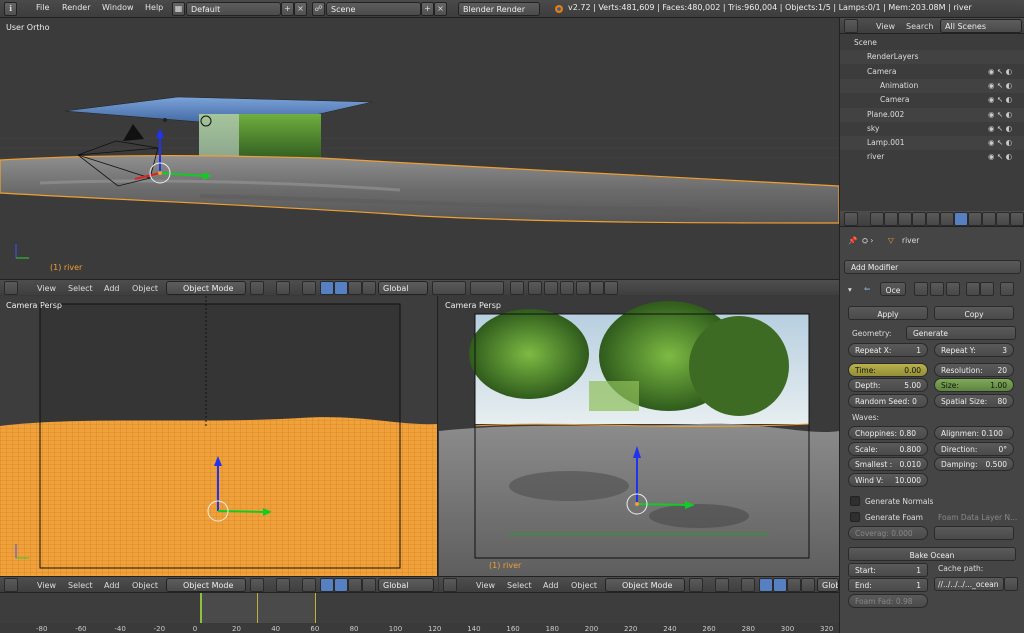 The image size is (1024, 633). What do you see at coordinates (932, 554) in the screenshot?
I see `bake-ocean-button: Bake Ocean` at bounding box center [932, 554].